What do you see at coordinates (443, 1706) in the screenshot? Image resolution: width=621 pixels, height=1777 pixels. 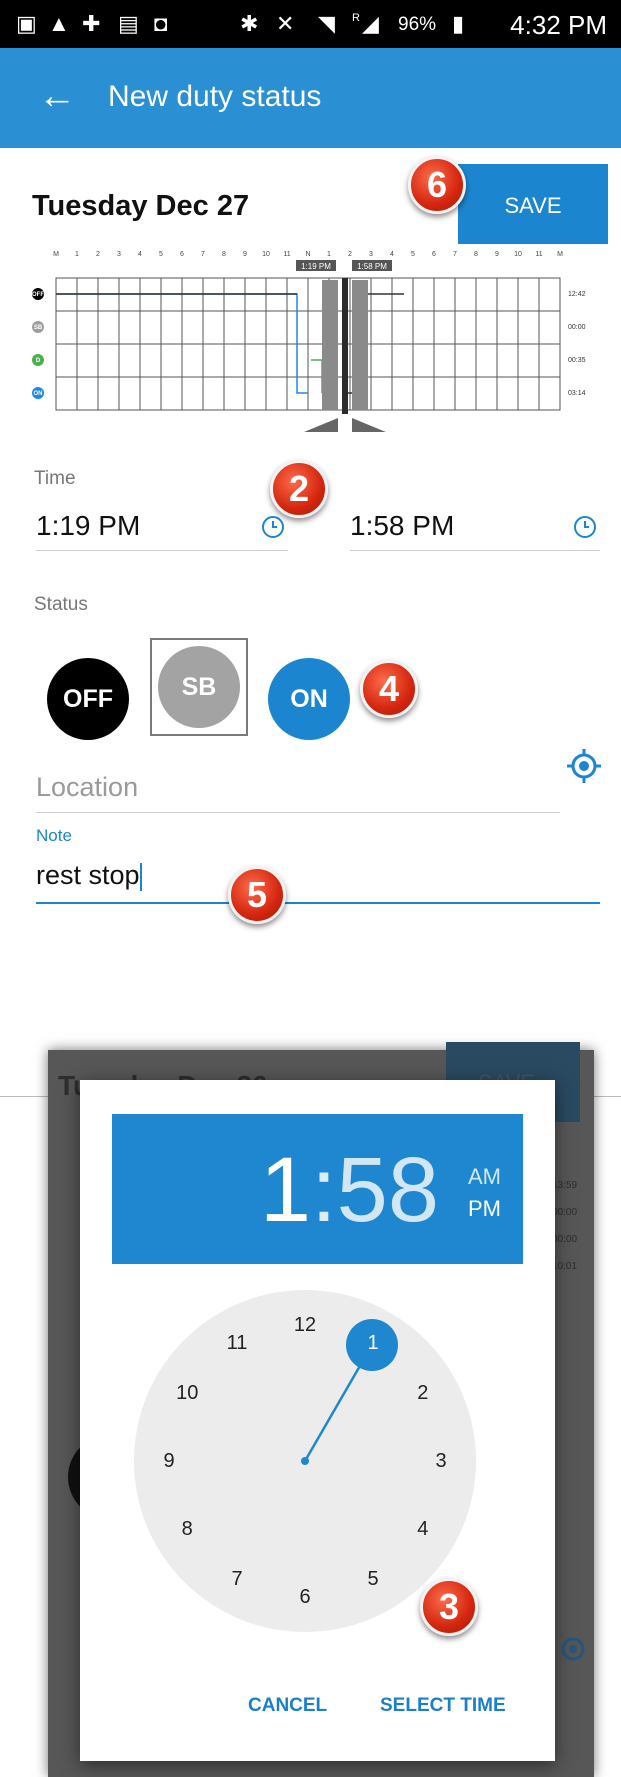 I see `select-time-button: SELECT TIME` at bounding box center [443, 1706].